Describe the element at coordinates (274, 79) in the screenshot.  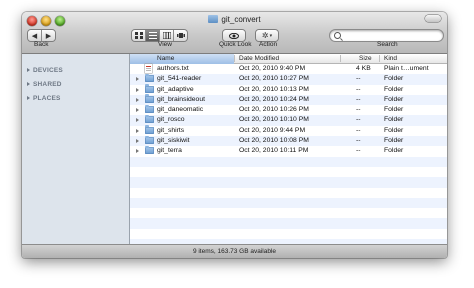
I see `file-date-modified: Oct 20, 2010 10:27 PM` at that location.